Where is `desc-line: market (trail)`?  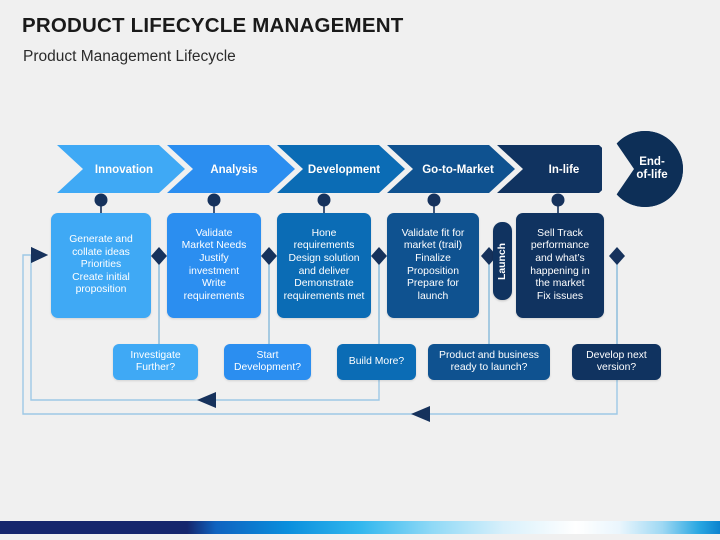 desc-line: market (trail) is located at coordinates (433, 246).